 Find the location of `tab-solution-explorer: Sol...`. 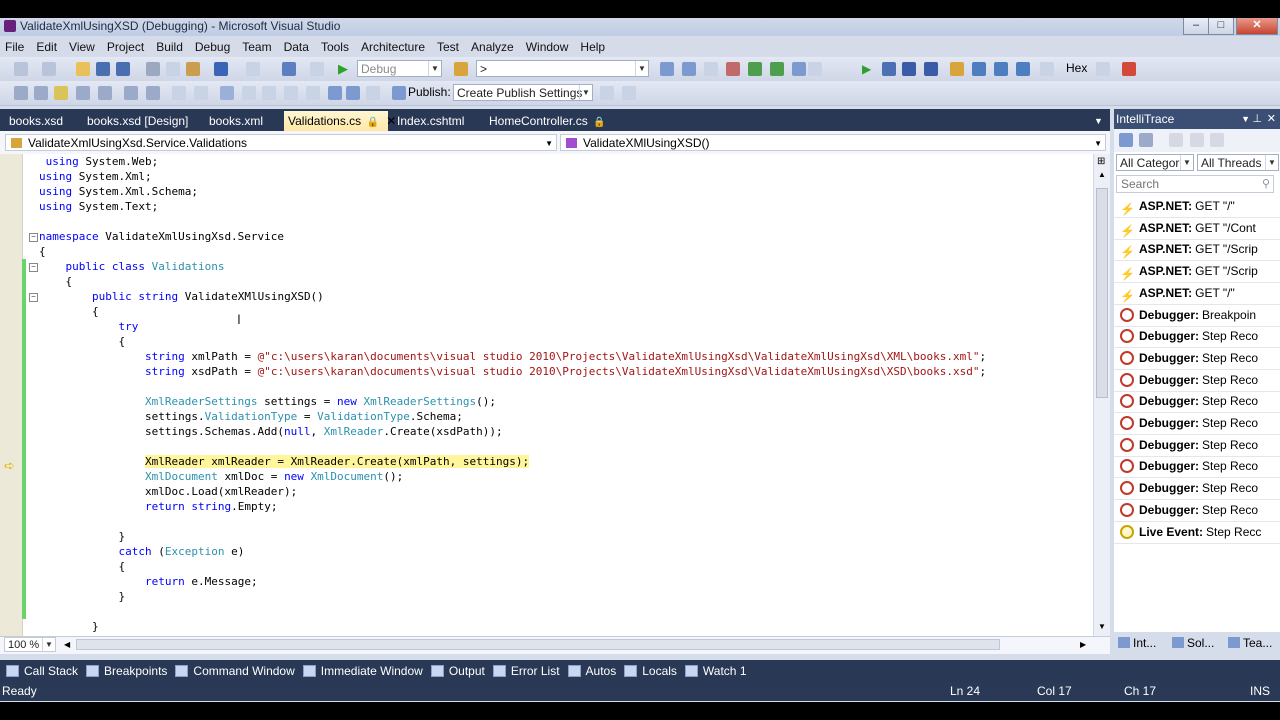

tab-solution-explorer: Sol... is located at coordinates (1193, 643).